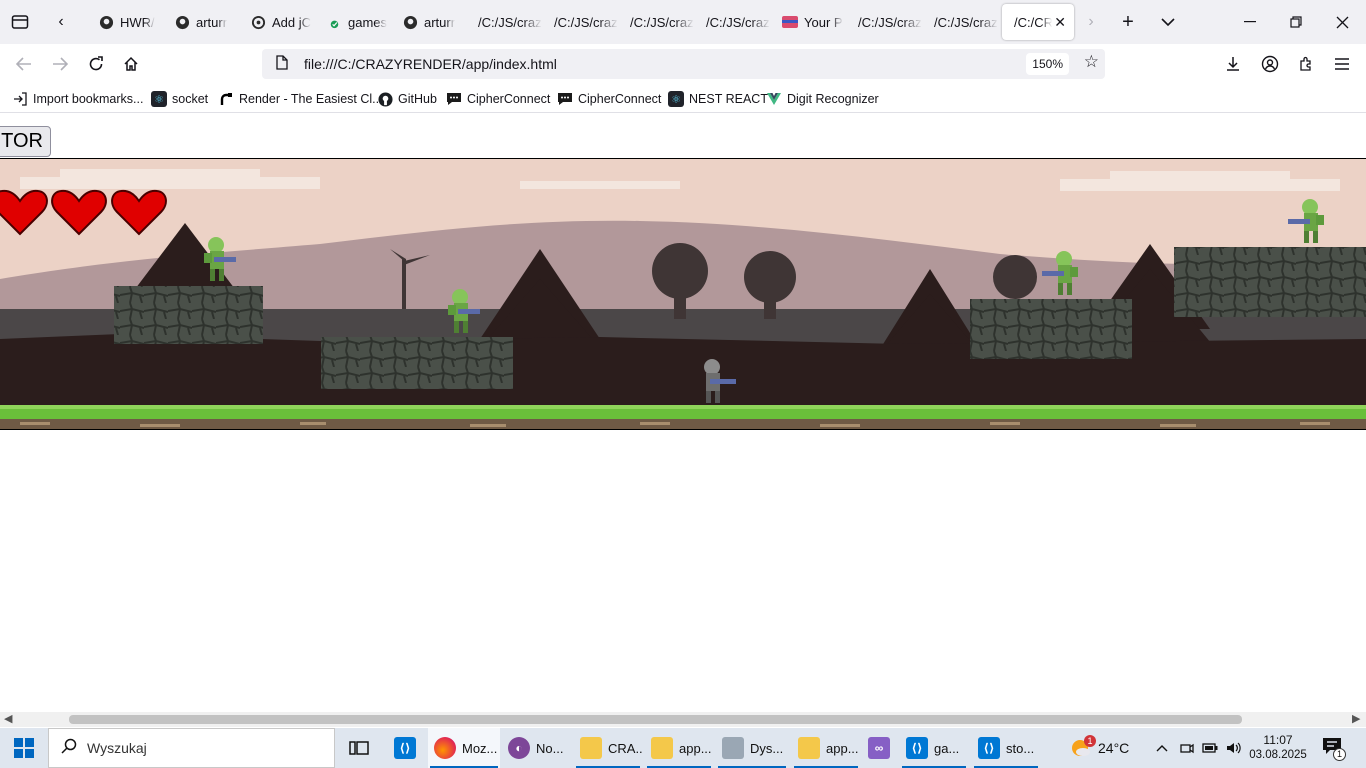  I want to click on list-all-tabs-icon, so click(1168, 22).